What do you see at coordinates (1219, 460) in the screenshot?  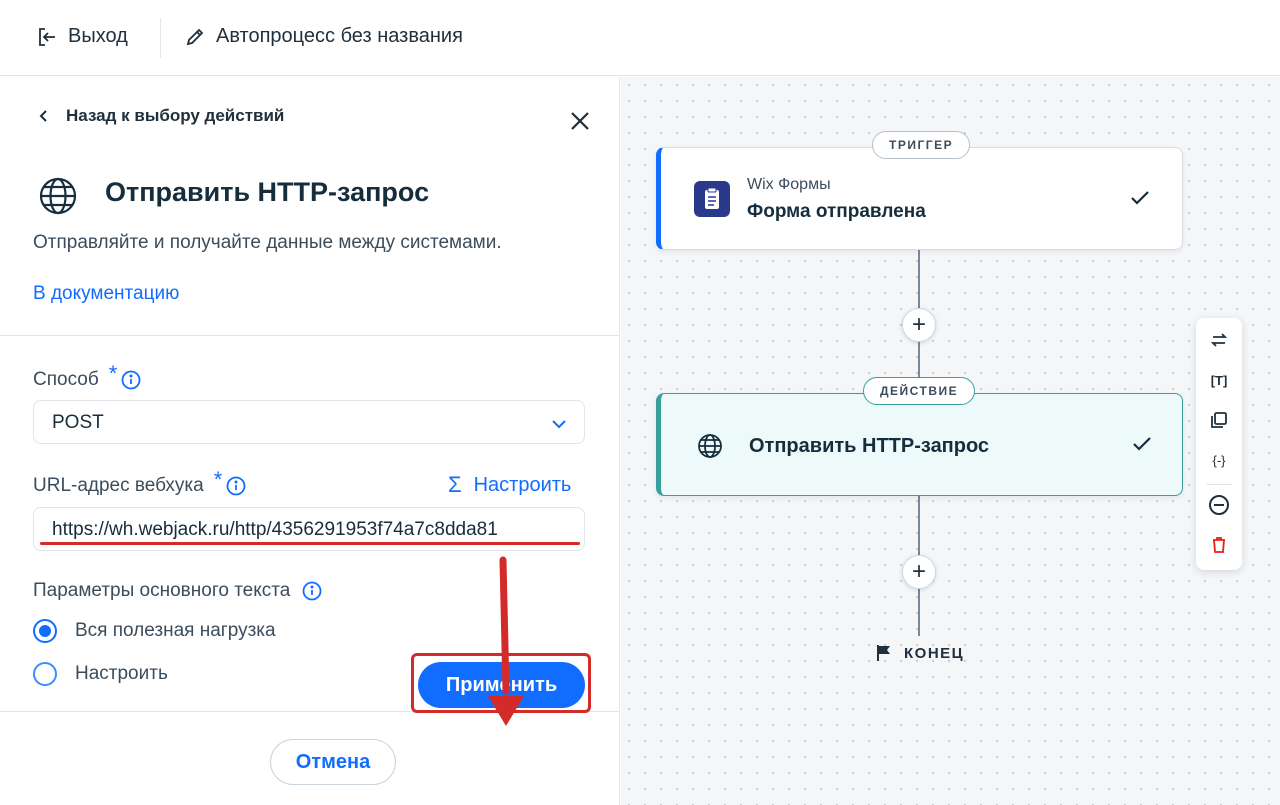 I see `variables-button: {-}` at bounding box center [1219, 460].